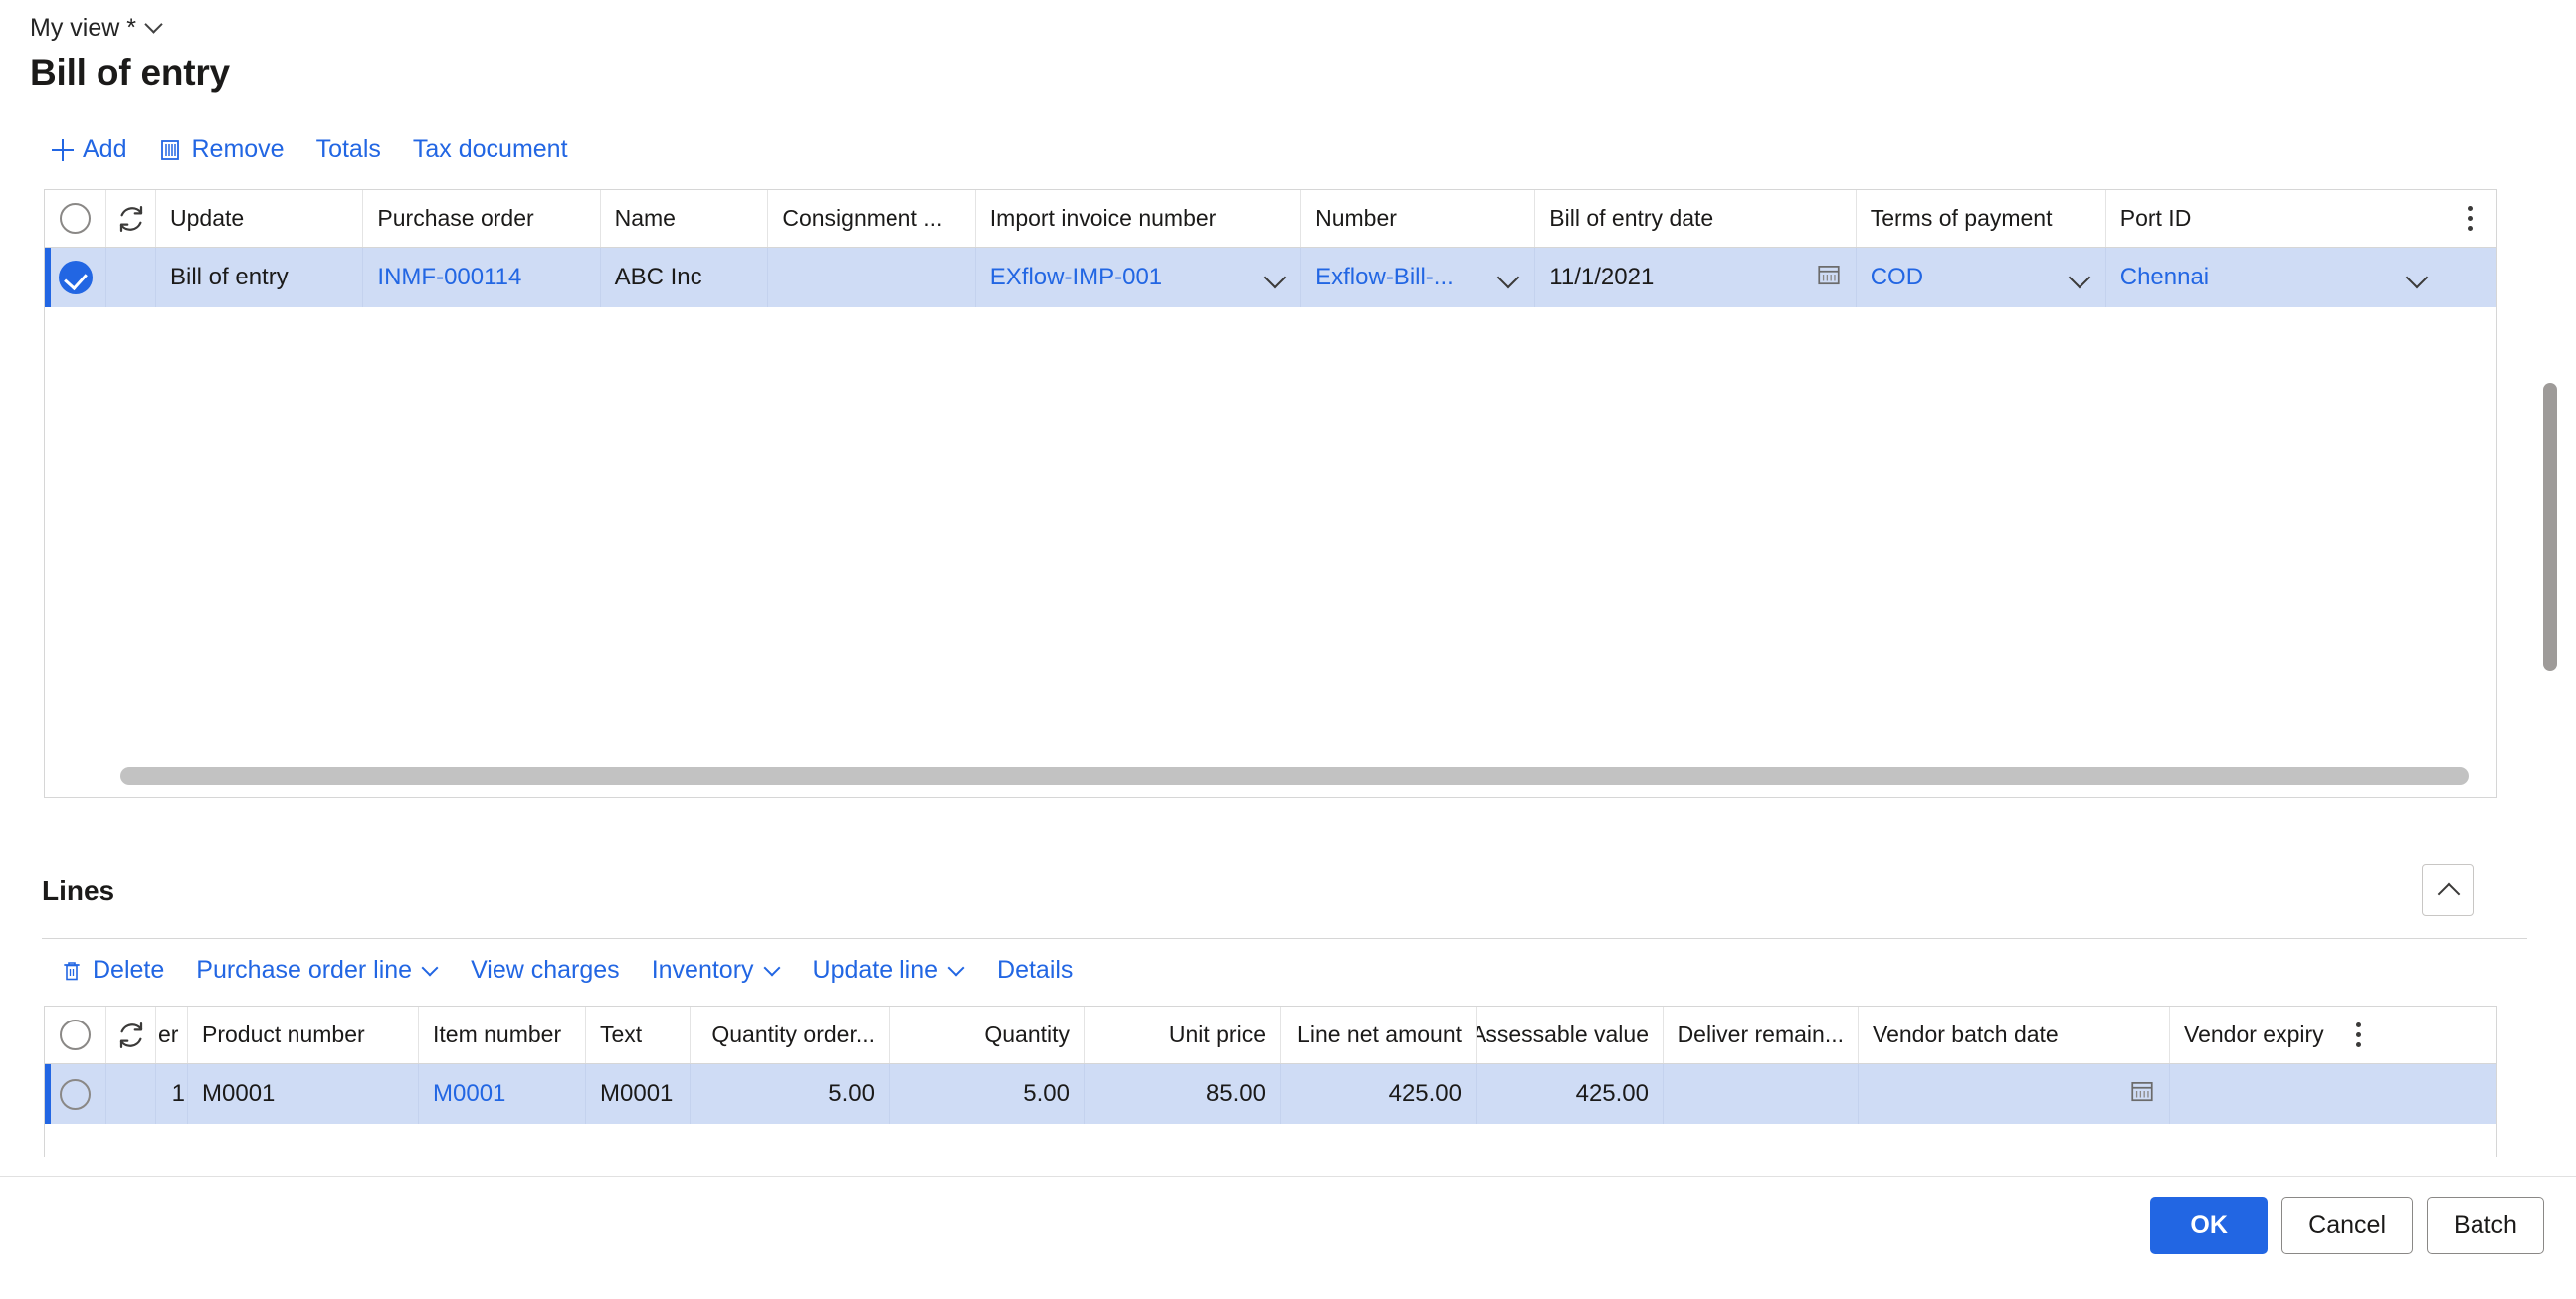  I want to click on view-charges-button: View charges, so click(545, 971).